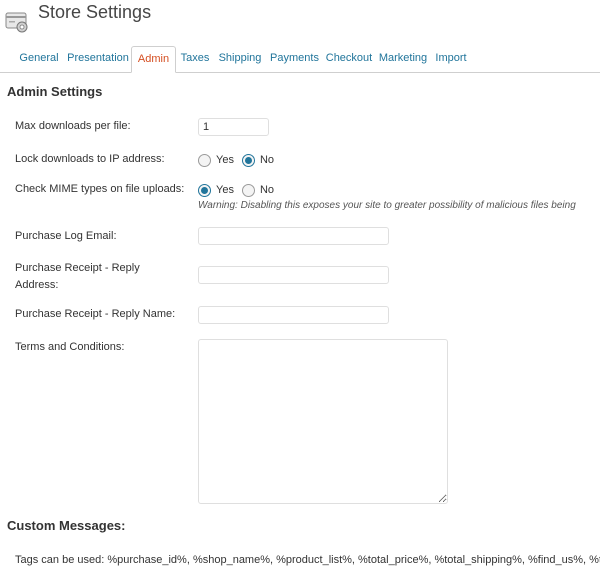 Image resolution: width=600 pixels, height=569 pixels. I want to click on terms-label: Terms and Conditions:, so click(70, 347).